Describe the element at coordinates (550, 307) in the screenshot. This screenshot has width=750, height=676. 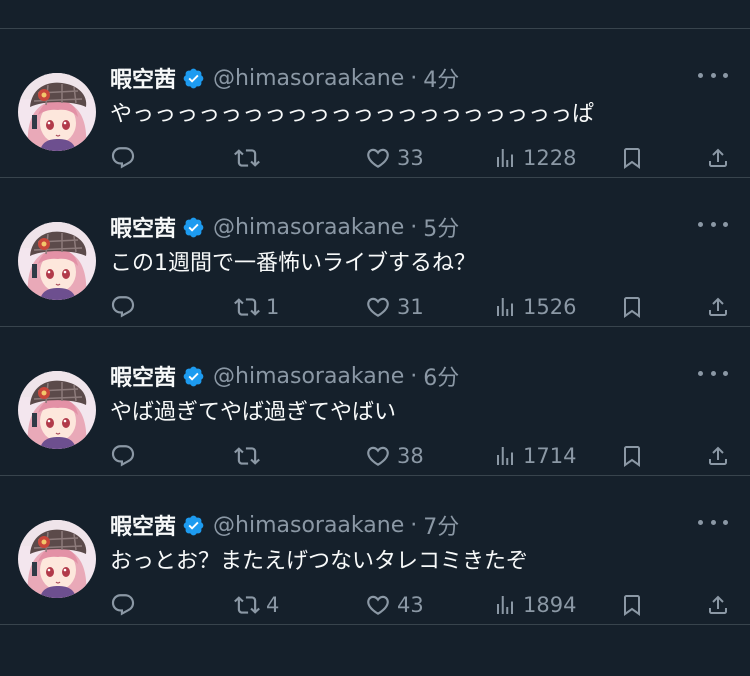
I see `views-count: 1526` at that location.